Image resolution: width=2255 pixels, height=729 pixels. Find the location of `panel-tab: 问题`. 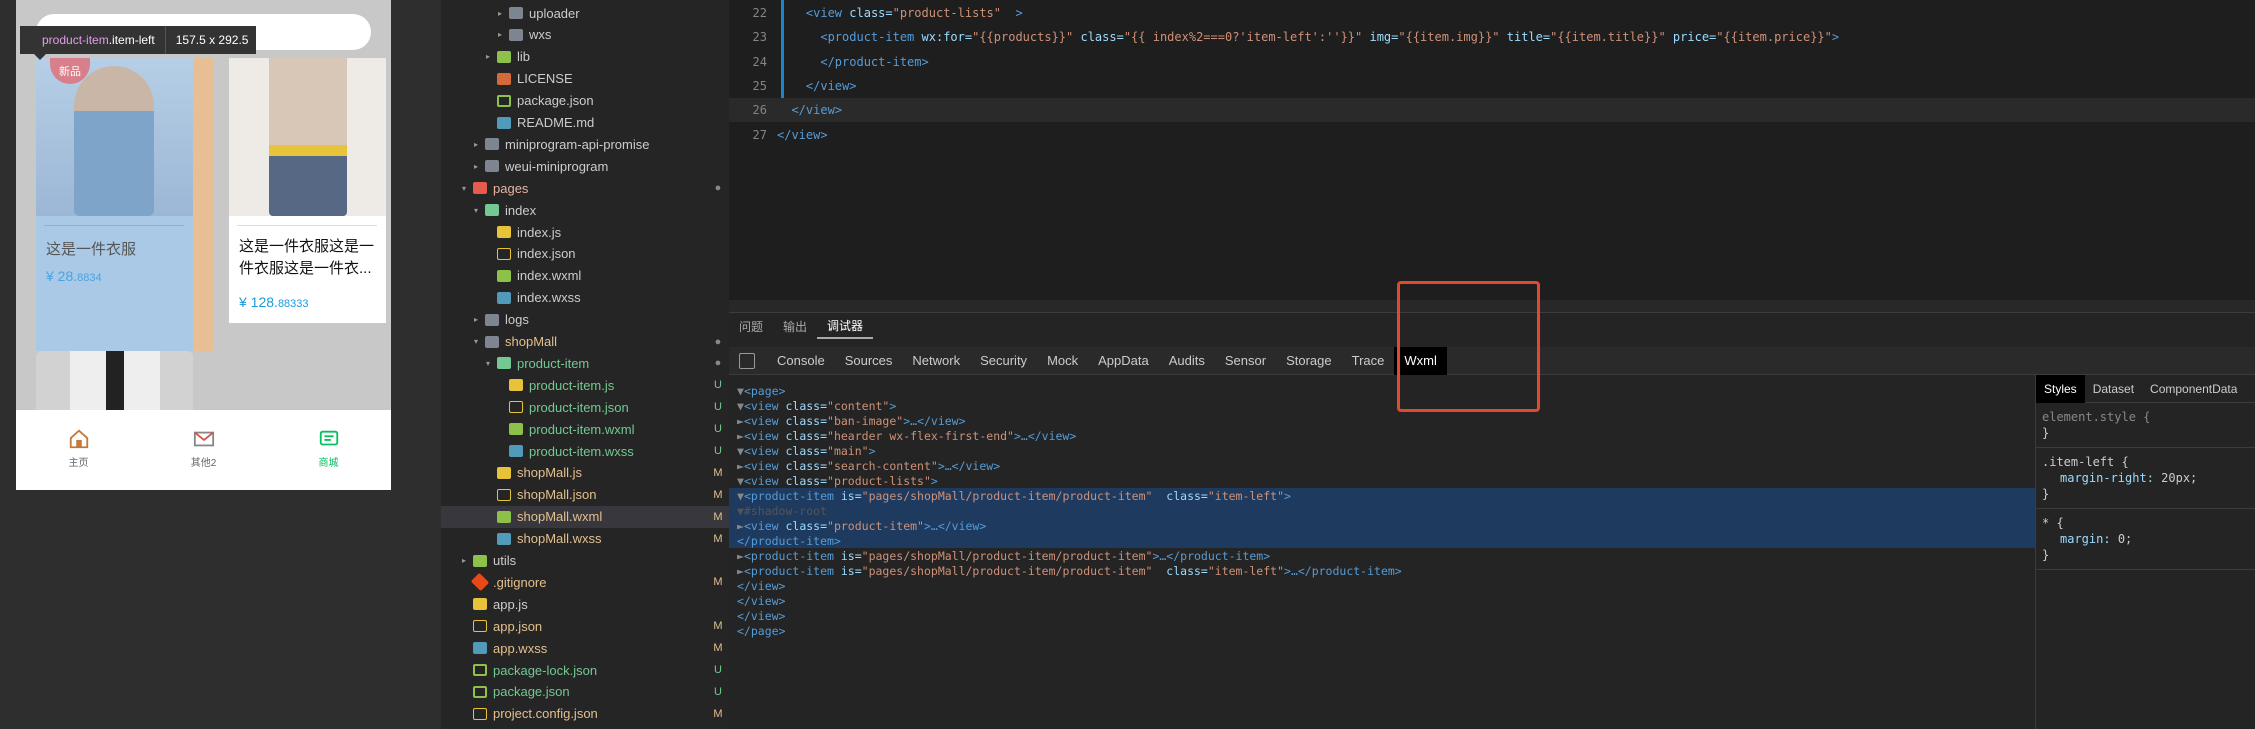

panel-tab: 问题 is located at coordinates (751, 326).